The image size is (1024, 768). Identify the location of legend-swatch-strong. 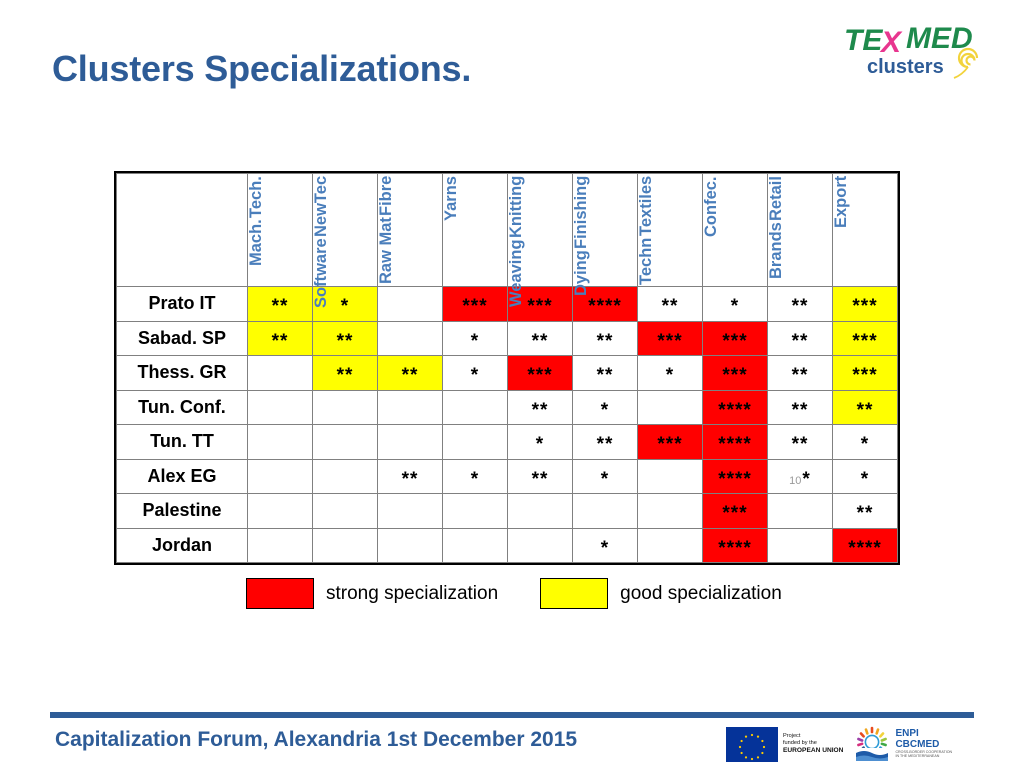
(280, 593).